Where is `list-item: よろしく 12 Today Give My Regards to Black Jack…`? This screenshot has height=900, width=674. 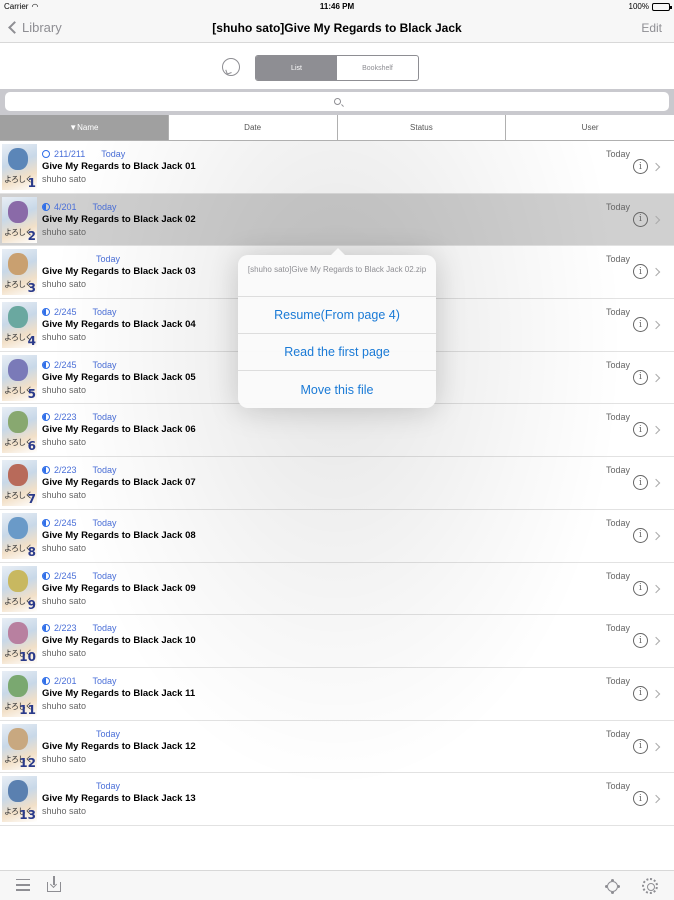 list-item: よろしく 12 Today Give My Regards to Black Jack… is located at coordinates (337, 747).